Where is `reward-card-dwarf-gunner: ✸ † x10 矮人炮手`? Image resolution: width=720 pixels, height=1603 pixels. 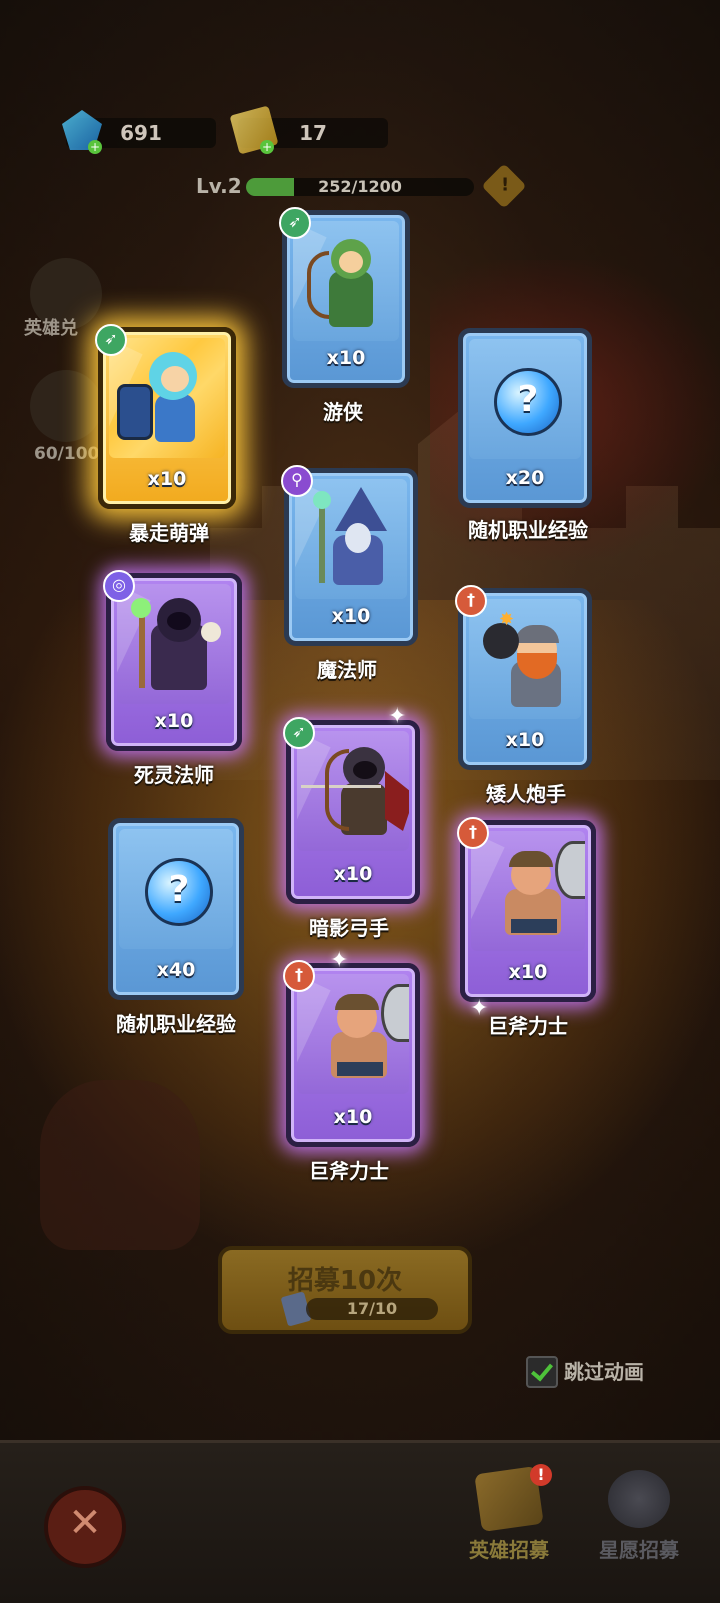
reward-card-dwarf-gunner: ✸ † x10 矮人炮手 is located at coordinates (531, 695).